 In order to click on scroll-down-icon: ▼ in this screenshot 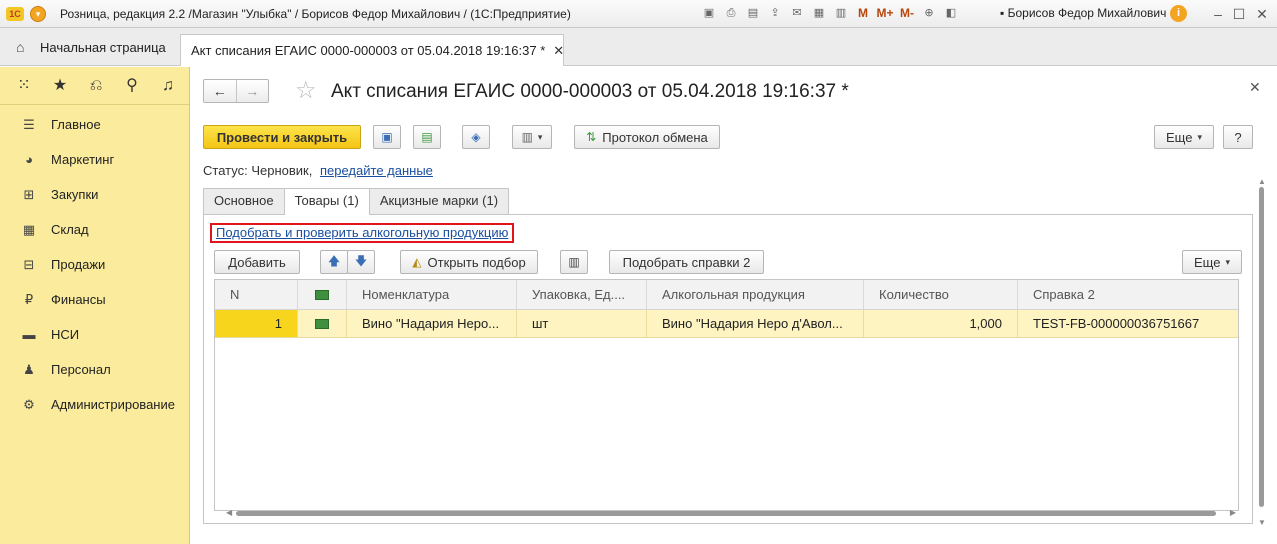, I will do `click(1262, 522)`.